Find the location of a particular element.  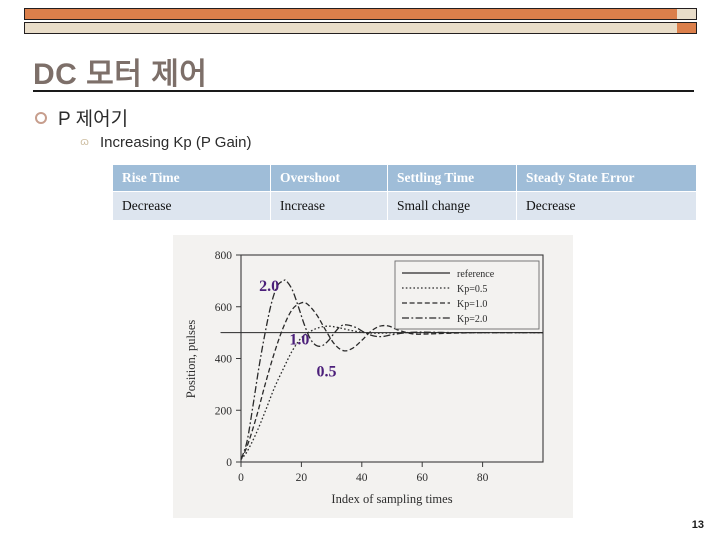

bullet-level1: P 제어기 is located at coordinates (80, 117).